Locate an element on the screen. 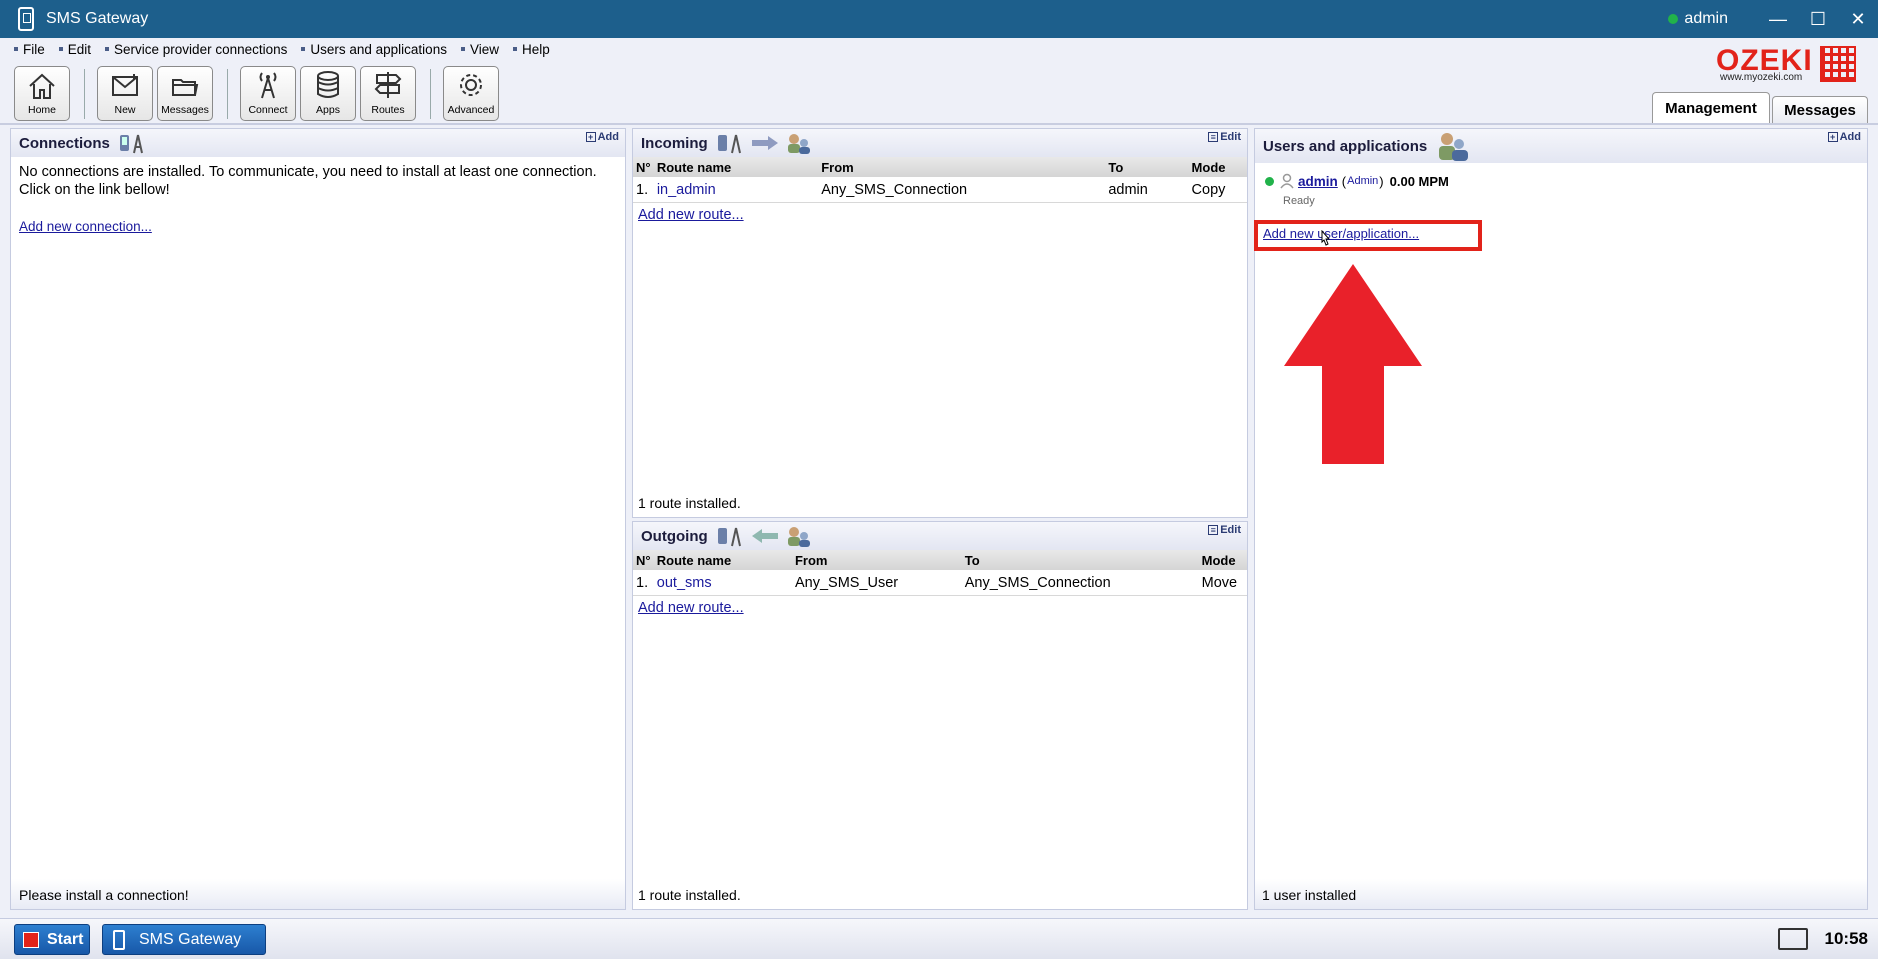 The image size is (1878, 959). connect-button-label: Connect is located at coordinates (268, 110).